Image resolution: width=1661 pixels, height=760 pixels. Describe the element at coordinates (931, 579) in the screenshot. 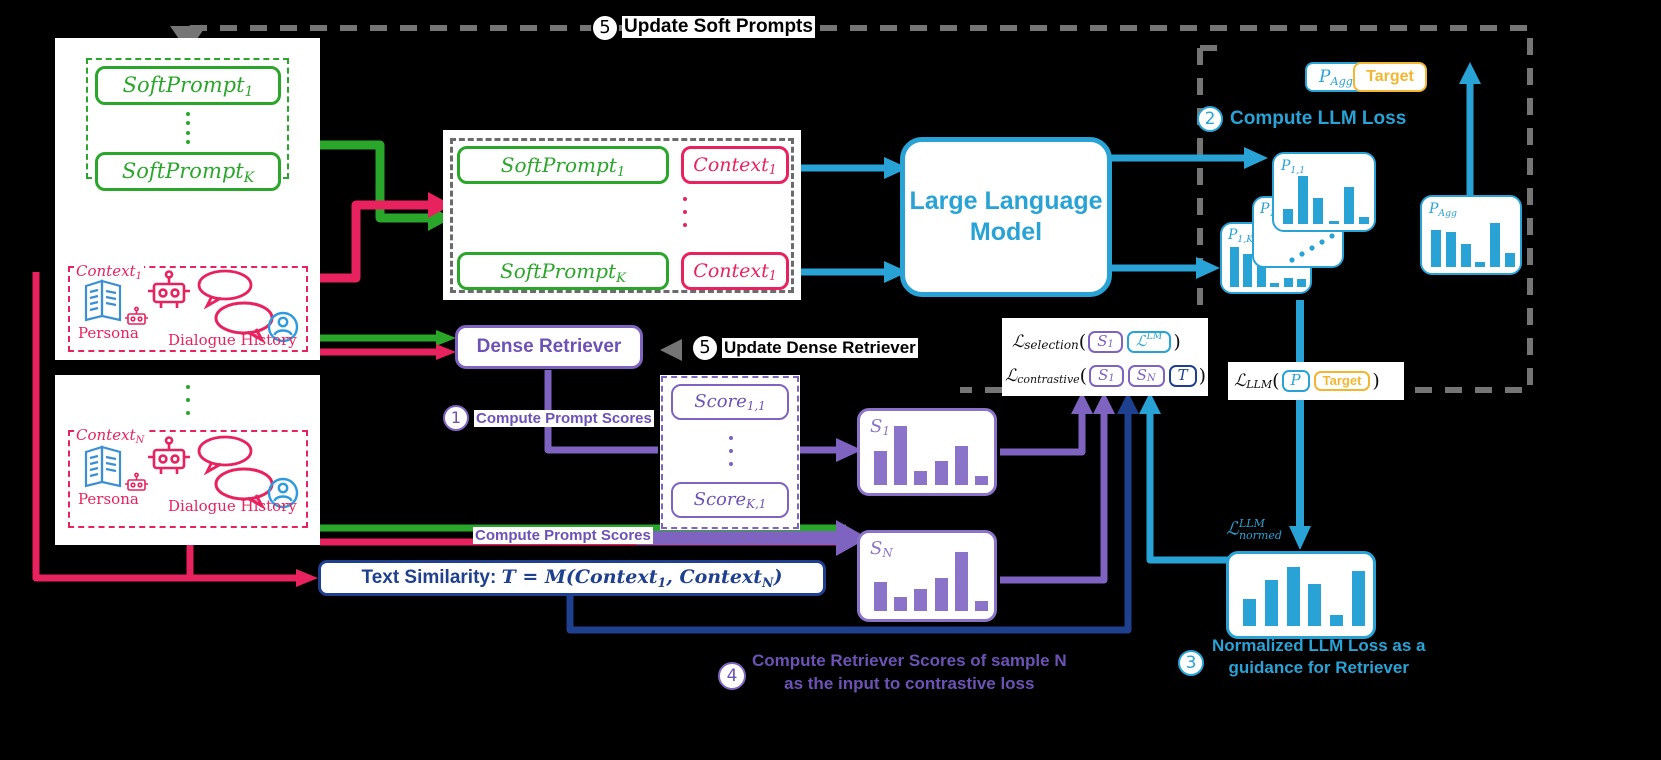

I see `sn-bars` at that location.